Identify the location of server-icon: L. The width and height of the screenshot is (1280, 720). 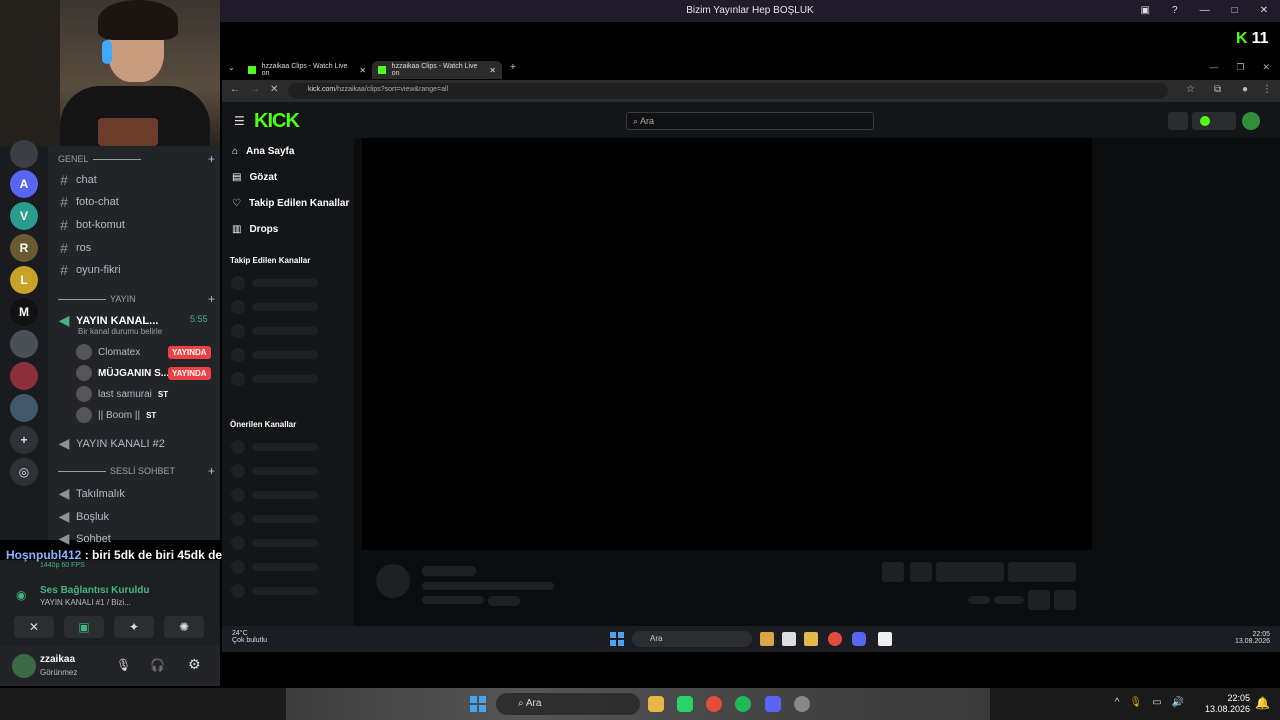
(24, 280).